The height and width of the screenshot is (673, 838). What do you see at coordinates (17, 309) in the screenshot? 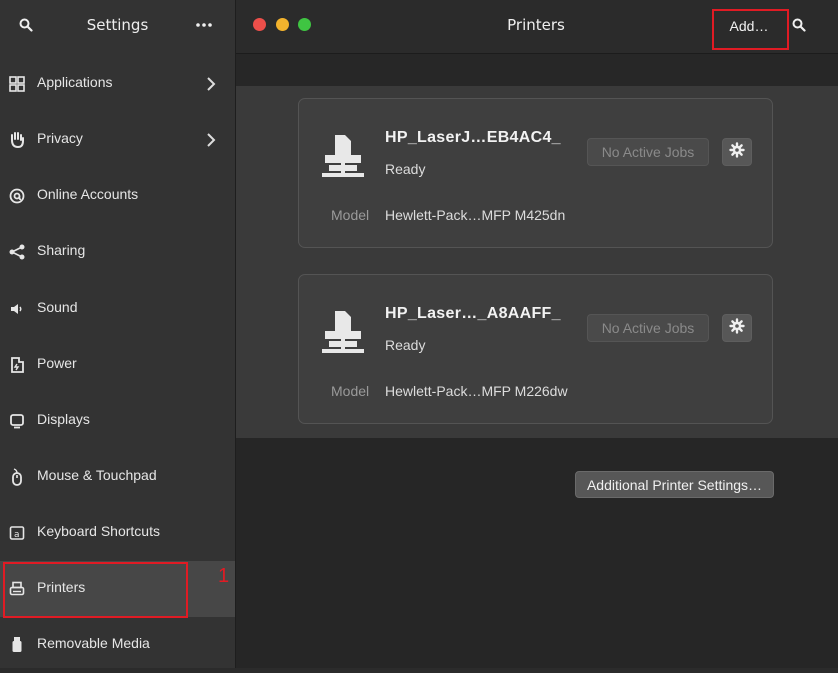
I see `speaker-icon` at bounding box center [17, 309].